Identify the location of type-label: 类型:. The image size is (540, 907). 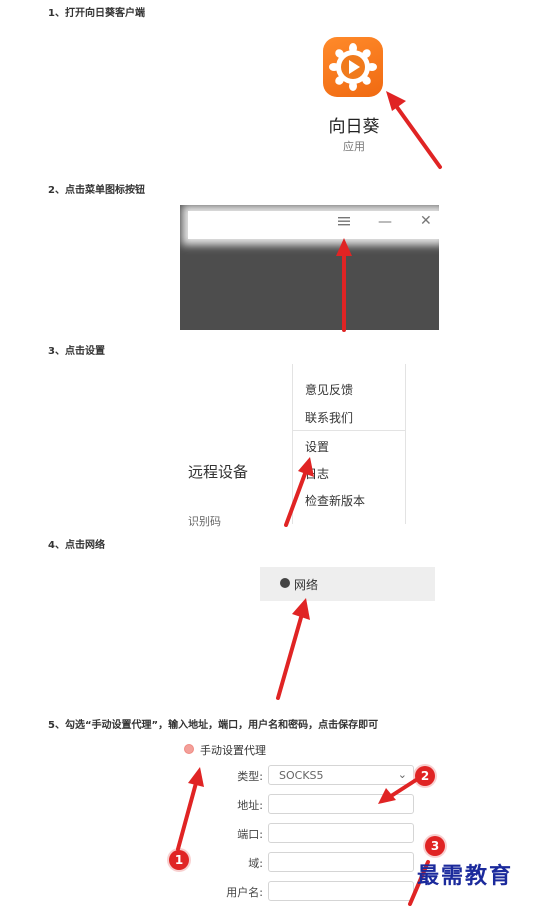
(250, 776).